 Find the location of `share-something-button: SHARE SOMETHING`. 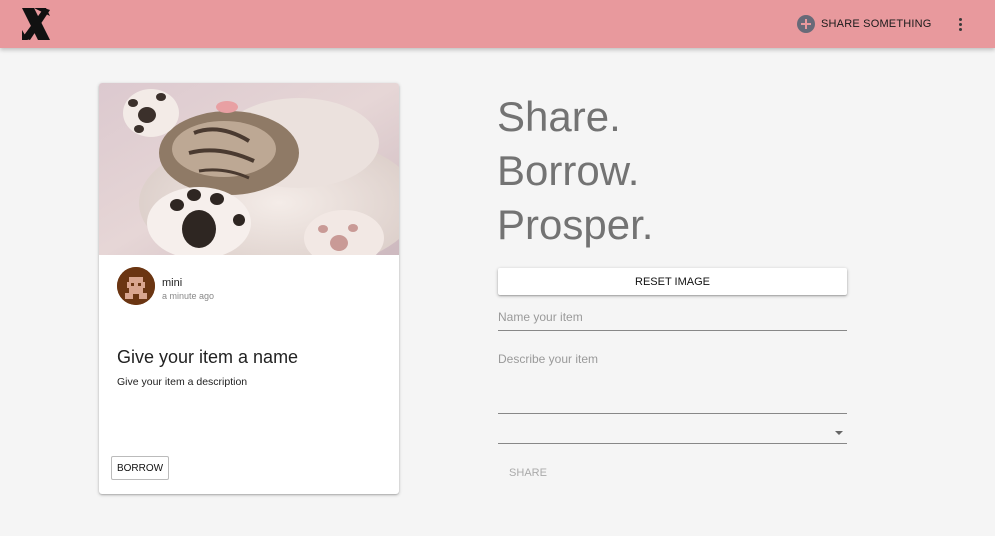

share-something-button: SHARE SOMETHING is located at coordinates (864, 24).